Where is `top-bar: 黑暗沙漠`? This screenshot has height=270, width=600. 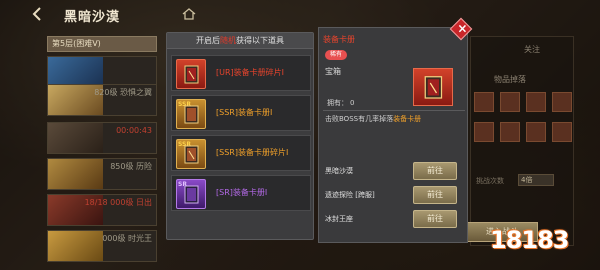 top-bar: 黑暗沙漠 is located at coordinates (300, 14).